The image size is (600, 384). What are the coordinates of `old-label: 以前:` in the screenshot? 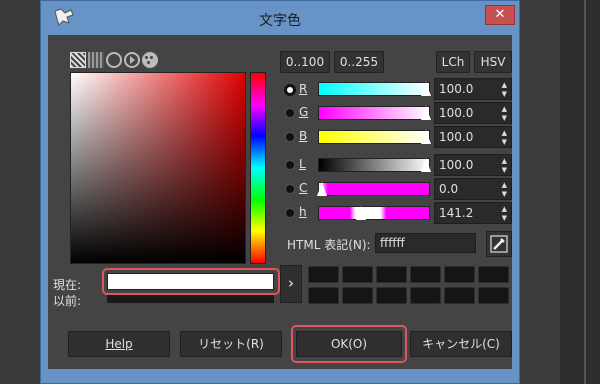 It's located at (67, 301).